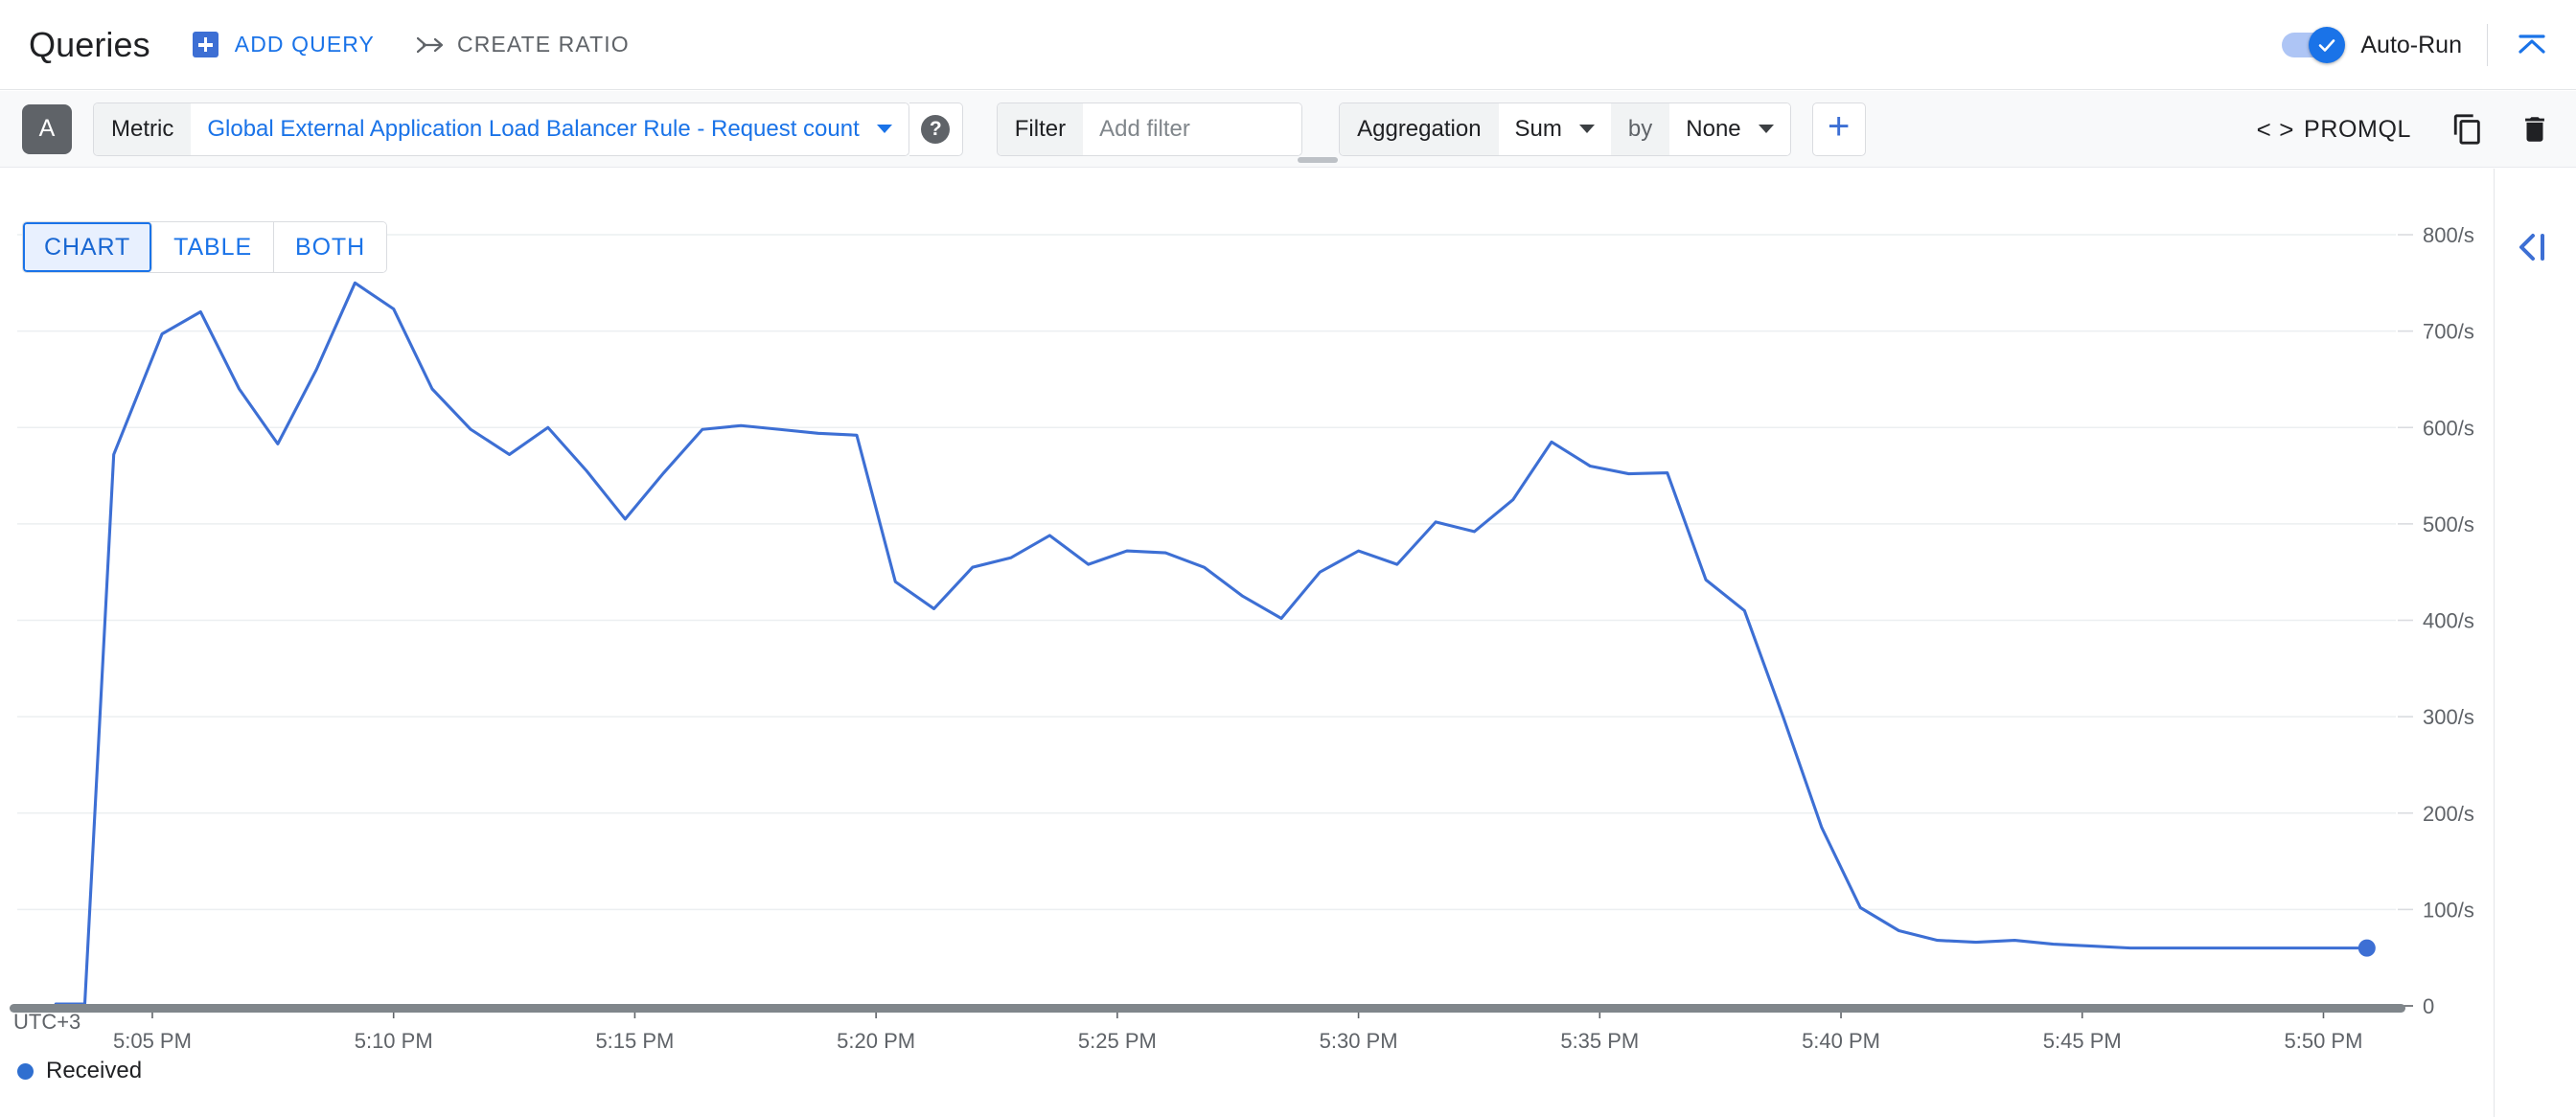 The height and width of the screenshot is (1117, 2576). Describe the element at coordinates (430, 44) in the screenshot. I see `ratio-arrow-icon` at that location.